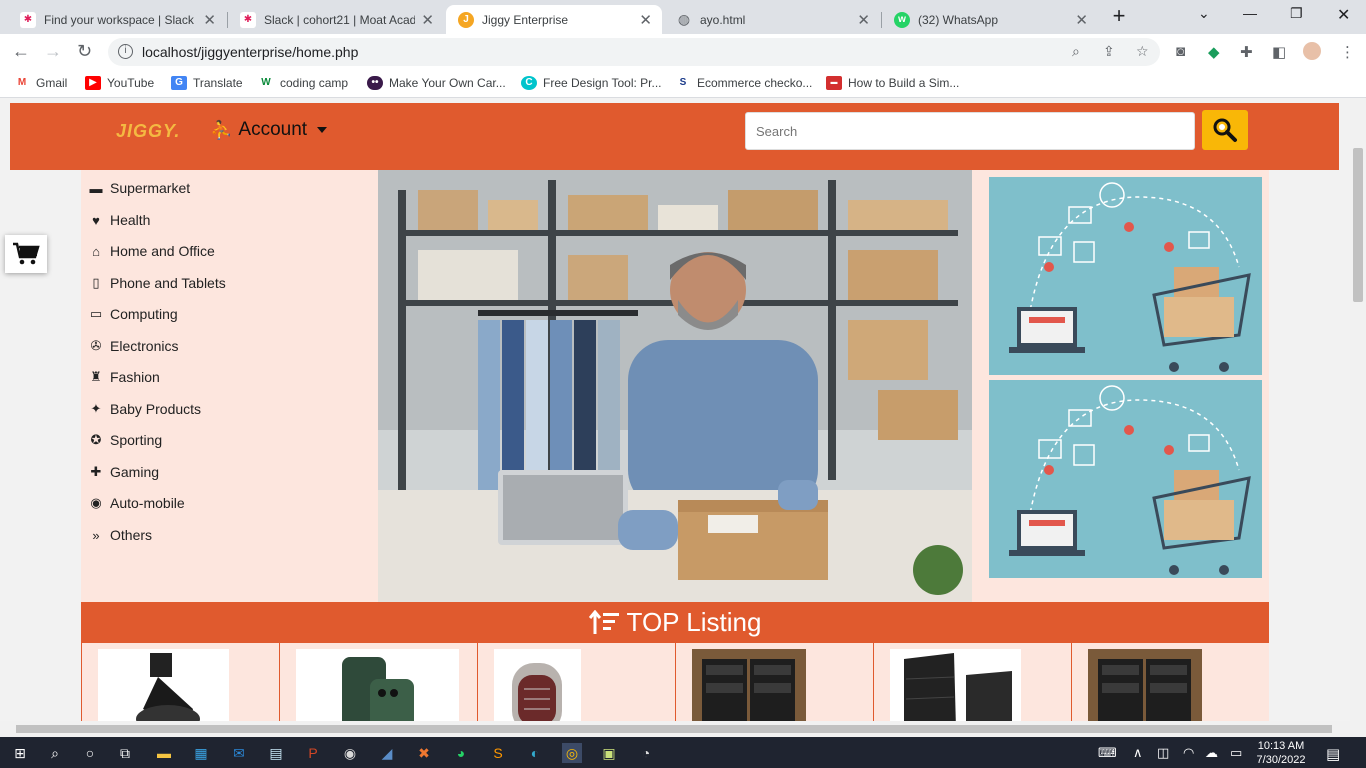 The image size is (1366, 768). I want to click on ad-banner-top, so click(1125, 276).